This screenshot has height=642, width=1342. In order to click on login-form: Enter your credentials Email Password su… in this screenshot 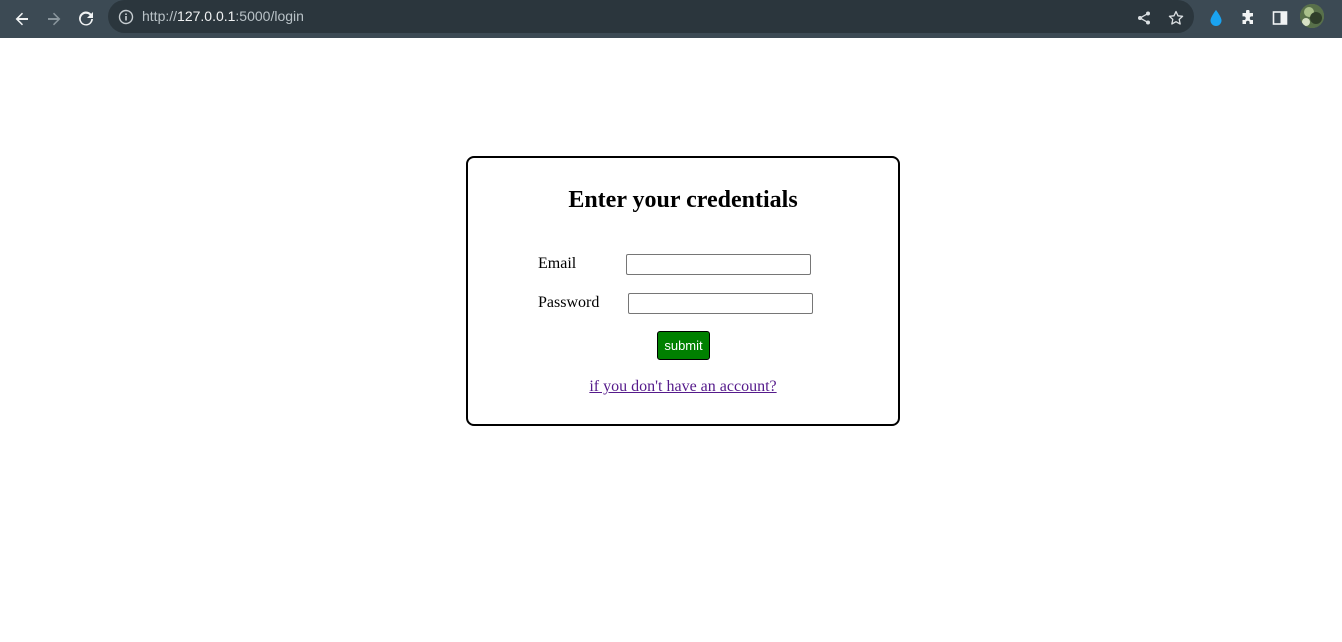, I will do `click(683, 291)`.